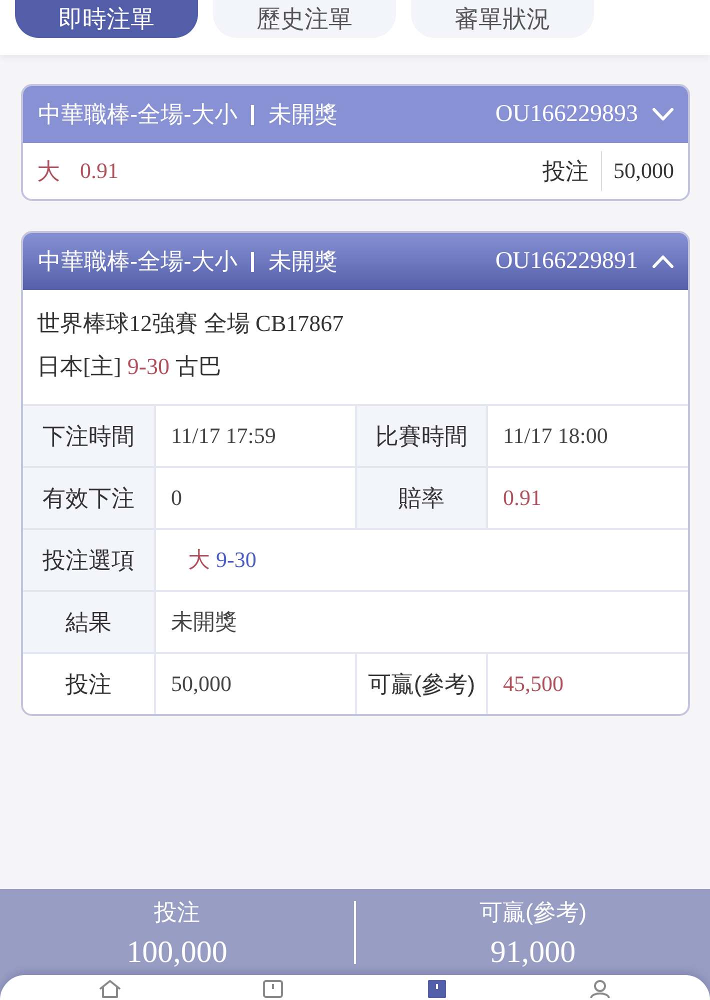 The image size is (710, 1000). Describe the element at coordinates (88, 621) in the screenshot. I see `detail-label: 結果` at that location.